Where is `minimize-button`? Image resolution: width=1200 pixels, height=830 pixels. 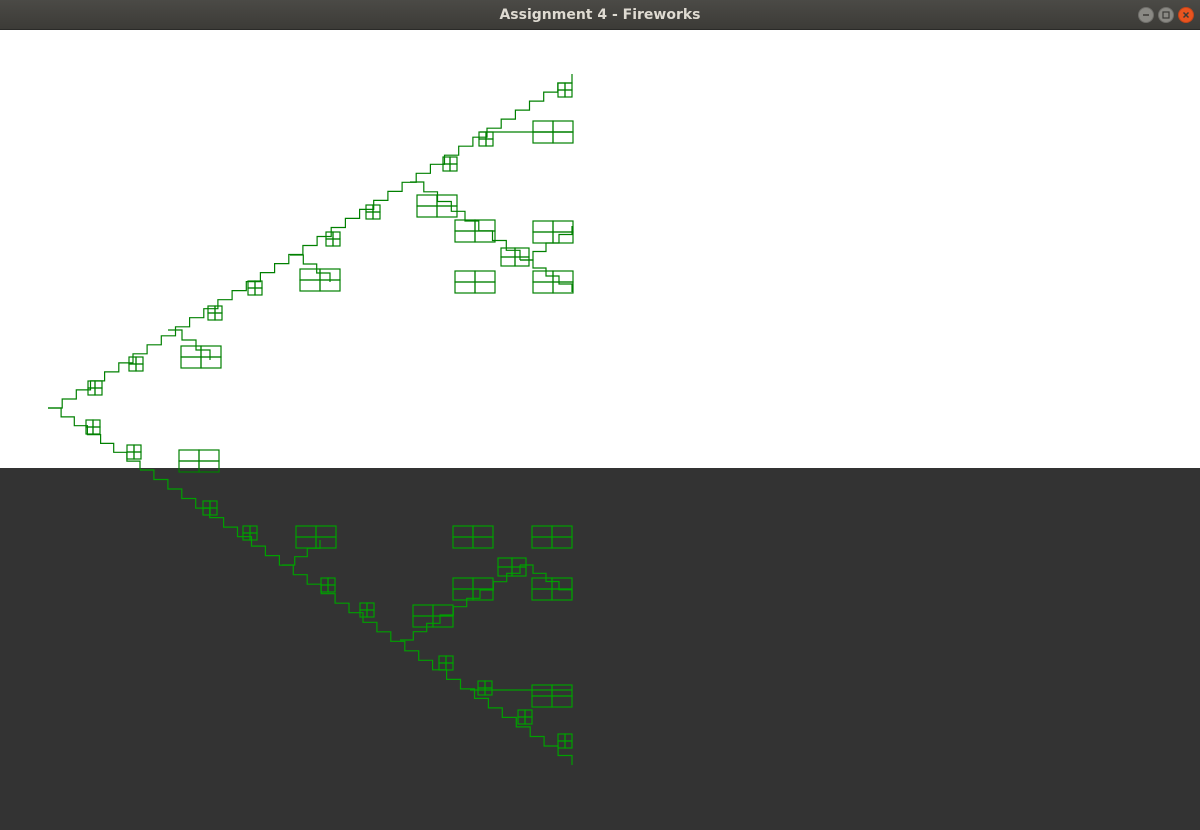
minimize-button is located at coordinates (1146, 15).